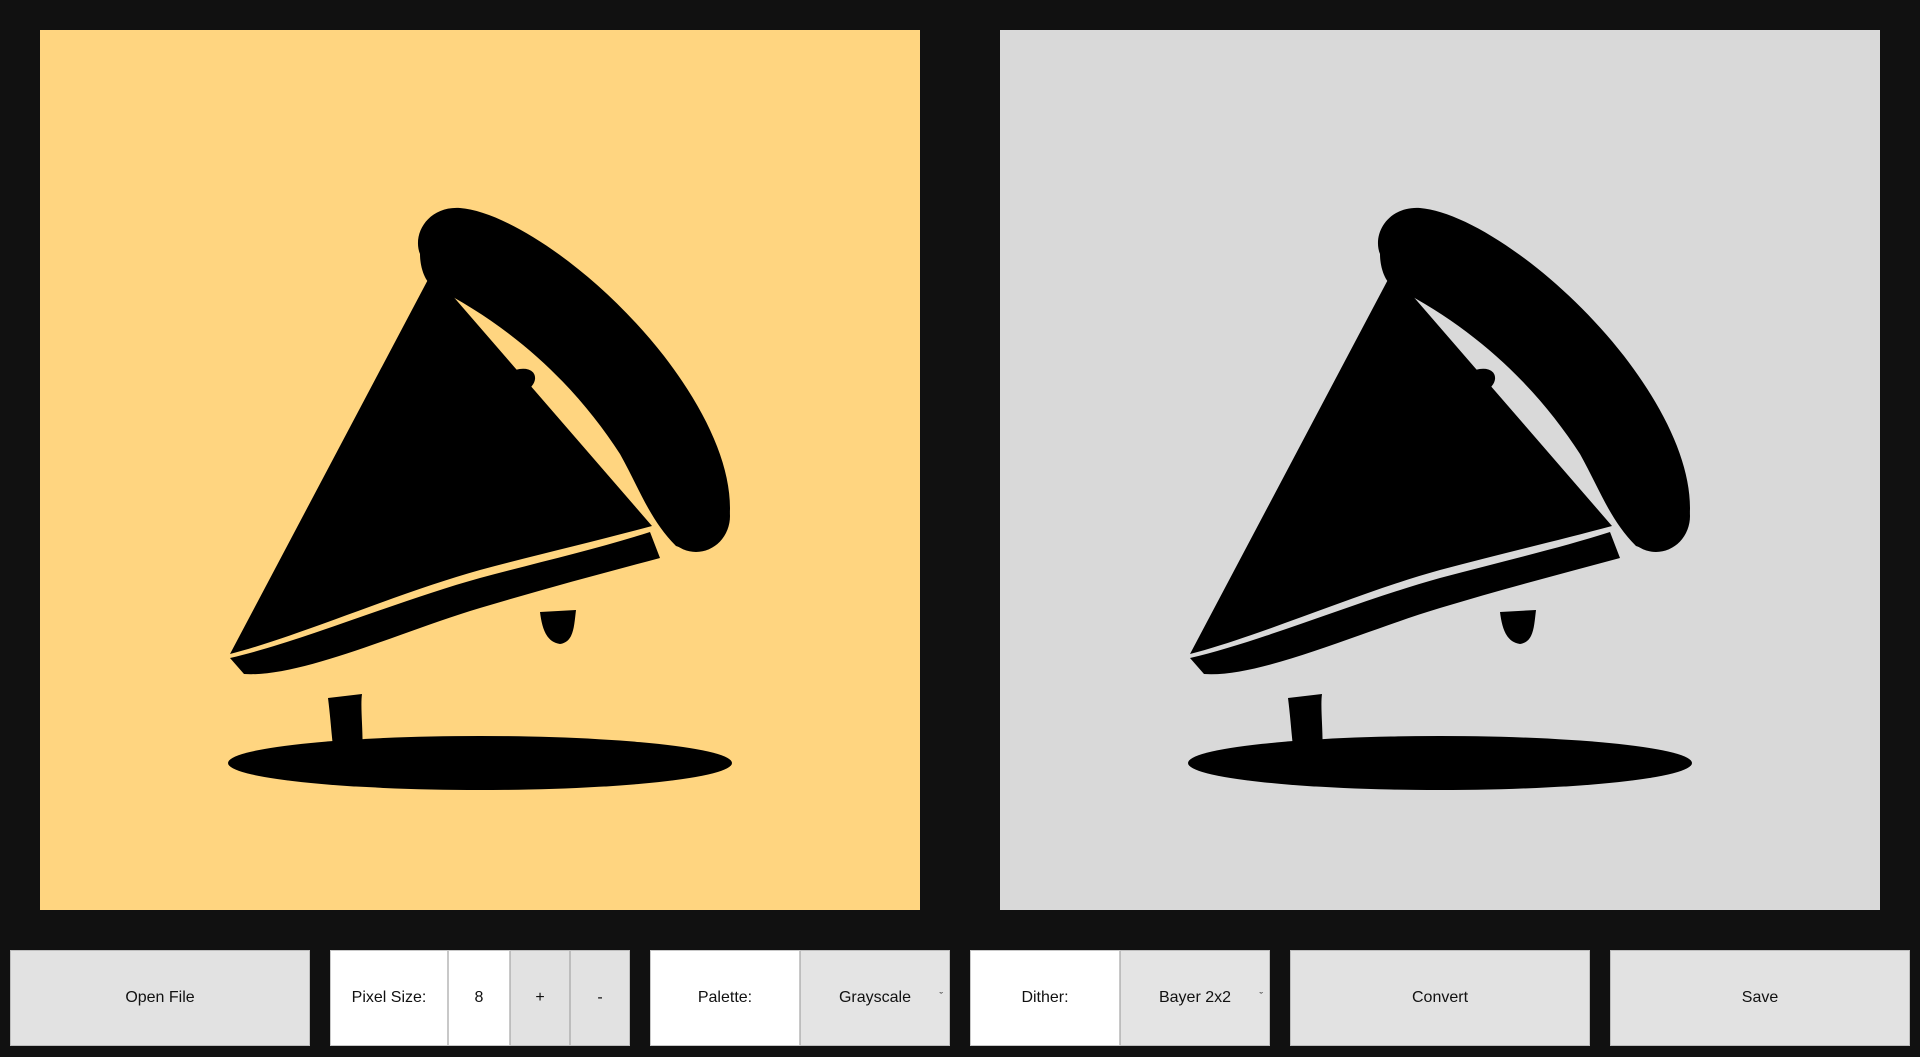 This screenshot has height=1057, width=1920. I want to click on save-button: Save, so click(1760, 998).